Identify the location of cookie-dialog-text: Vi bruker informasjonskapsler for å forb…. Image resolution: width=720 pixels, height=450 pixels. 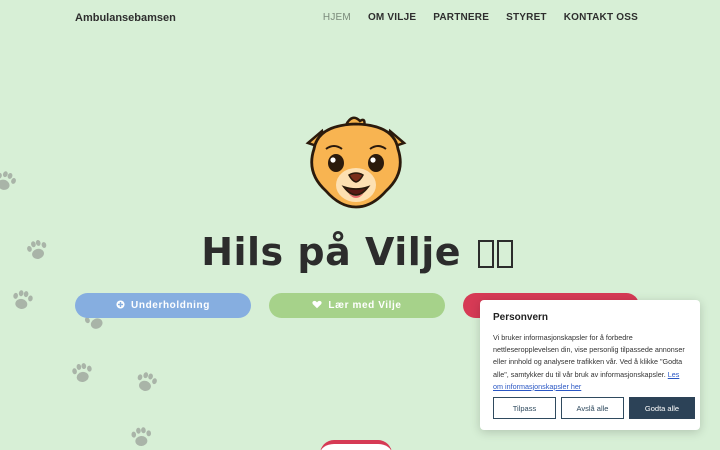
(590, 362).